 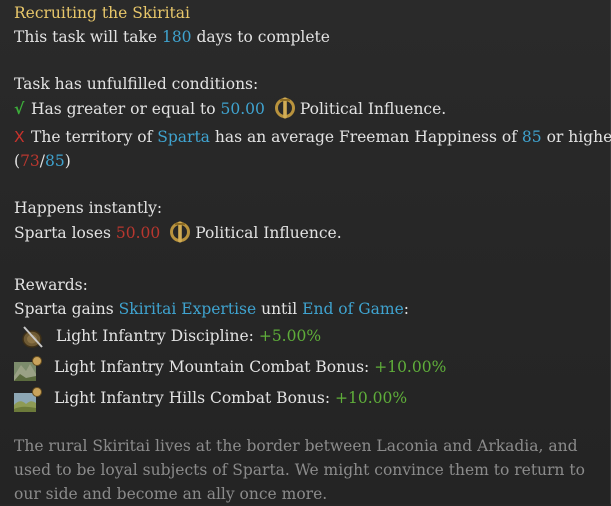 I want to click on conditions-header: Task has unfulfilled conditions:, so click(x=136, y=84).